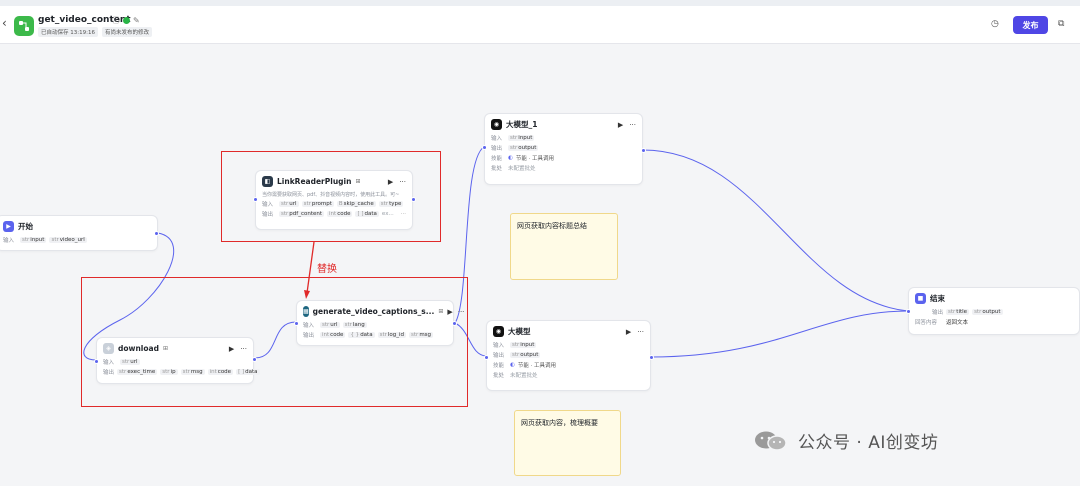 This screenshot has width=1080, height=486. Describe the element at coordinates (1061, 24) in the screenshot. I see `copy-icon: ⧉` at that location.